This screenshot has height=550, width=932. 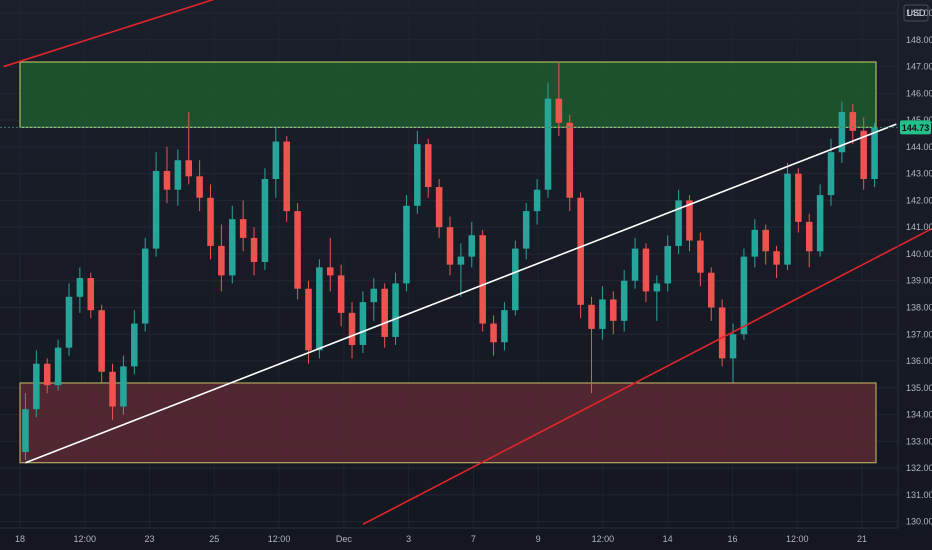 What do you see at coordinates (20, 539) in the screenshot?
I see `x-tick-label: 18` at bounding box center [20, 539].